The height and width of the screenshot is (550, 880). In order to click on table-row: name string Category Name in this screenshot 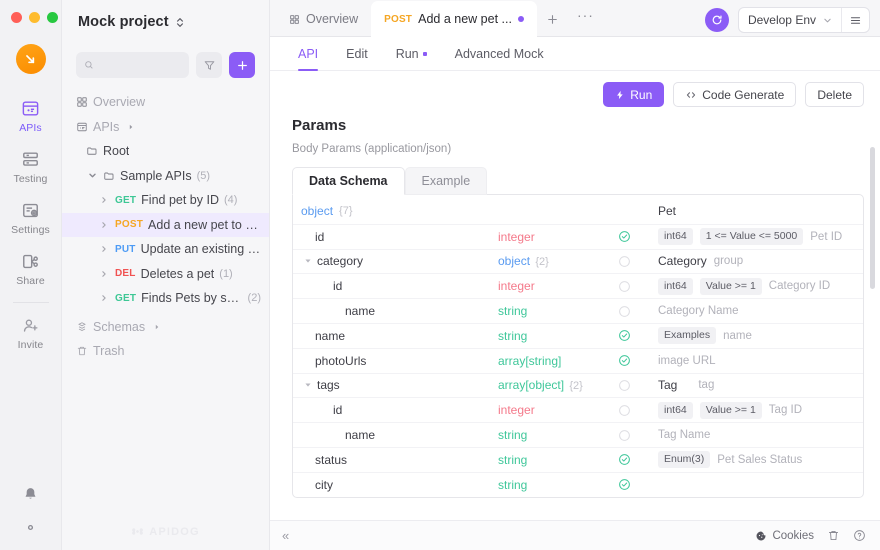, I will do `click(578, 310)`.